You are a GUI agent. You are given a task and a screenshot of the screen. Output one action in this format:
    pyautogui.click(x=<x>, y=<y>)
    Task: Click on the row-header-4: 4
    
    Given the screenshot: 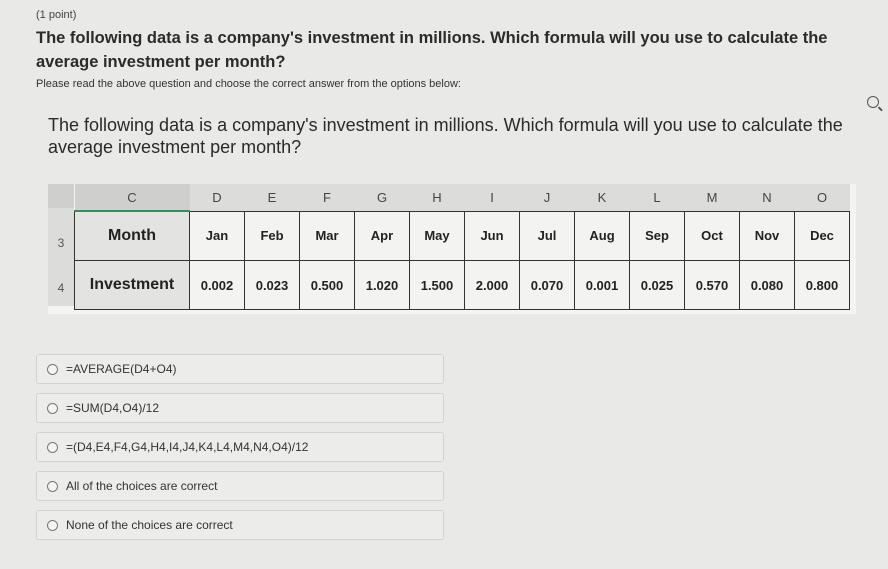 What is the action you would take?
    pyautogui.click(x=61, y=281)
    